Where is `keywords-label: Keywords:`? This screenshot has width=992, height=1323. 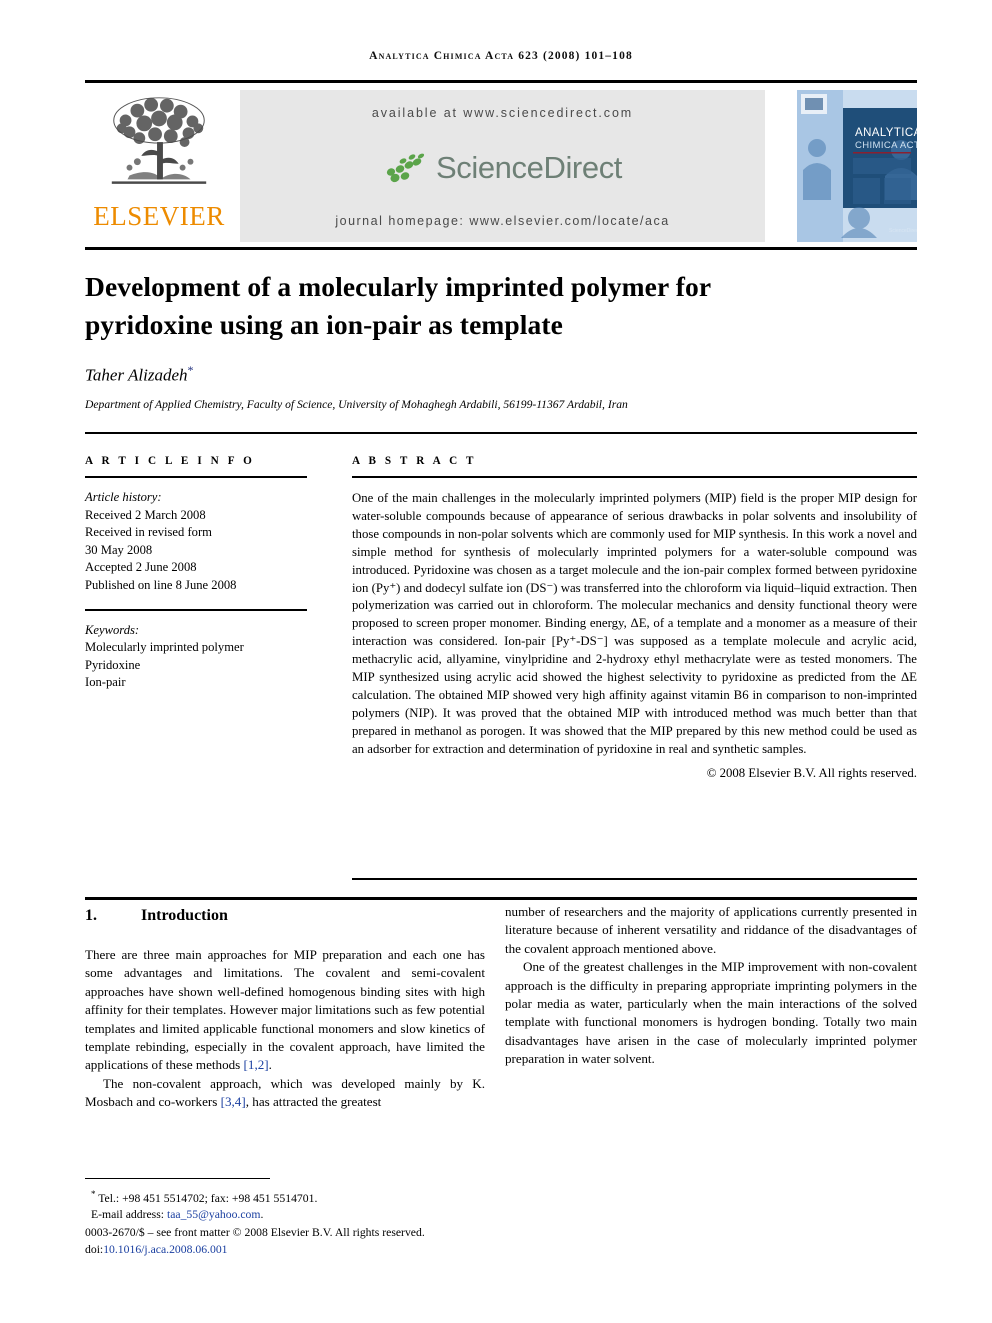
keywords-label: Keywords: is located at coordinates (112, 629).